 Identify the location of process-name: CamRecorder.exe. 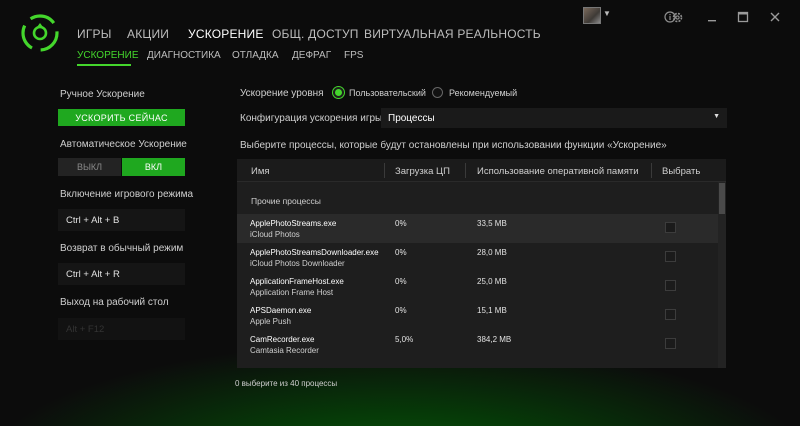
(282, 339).